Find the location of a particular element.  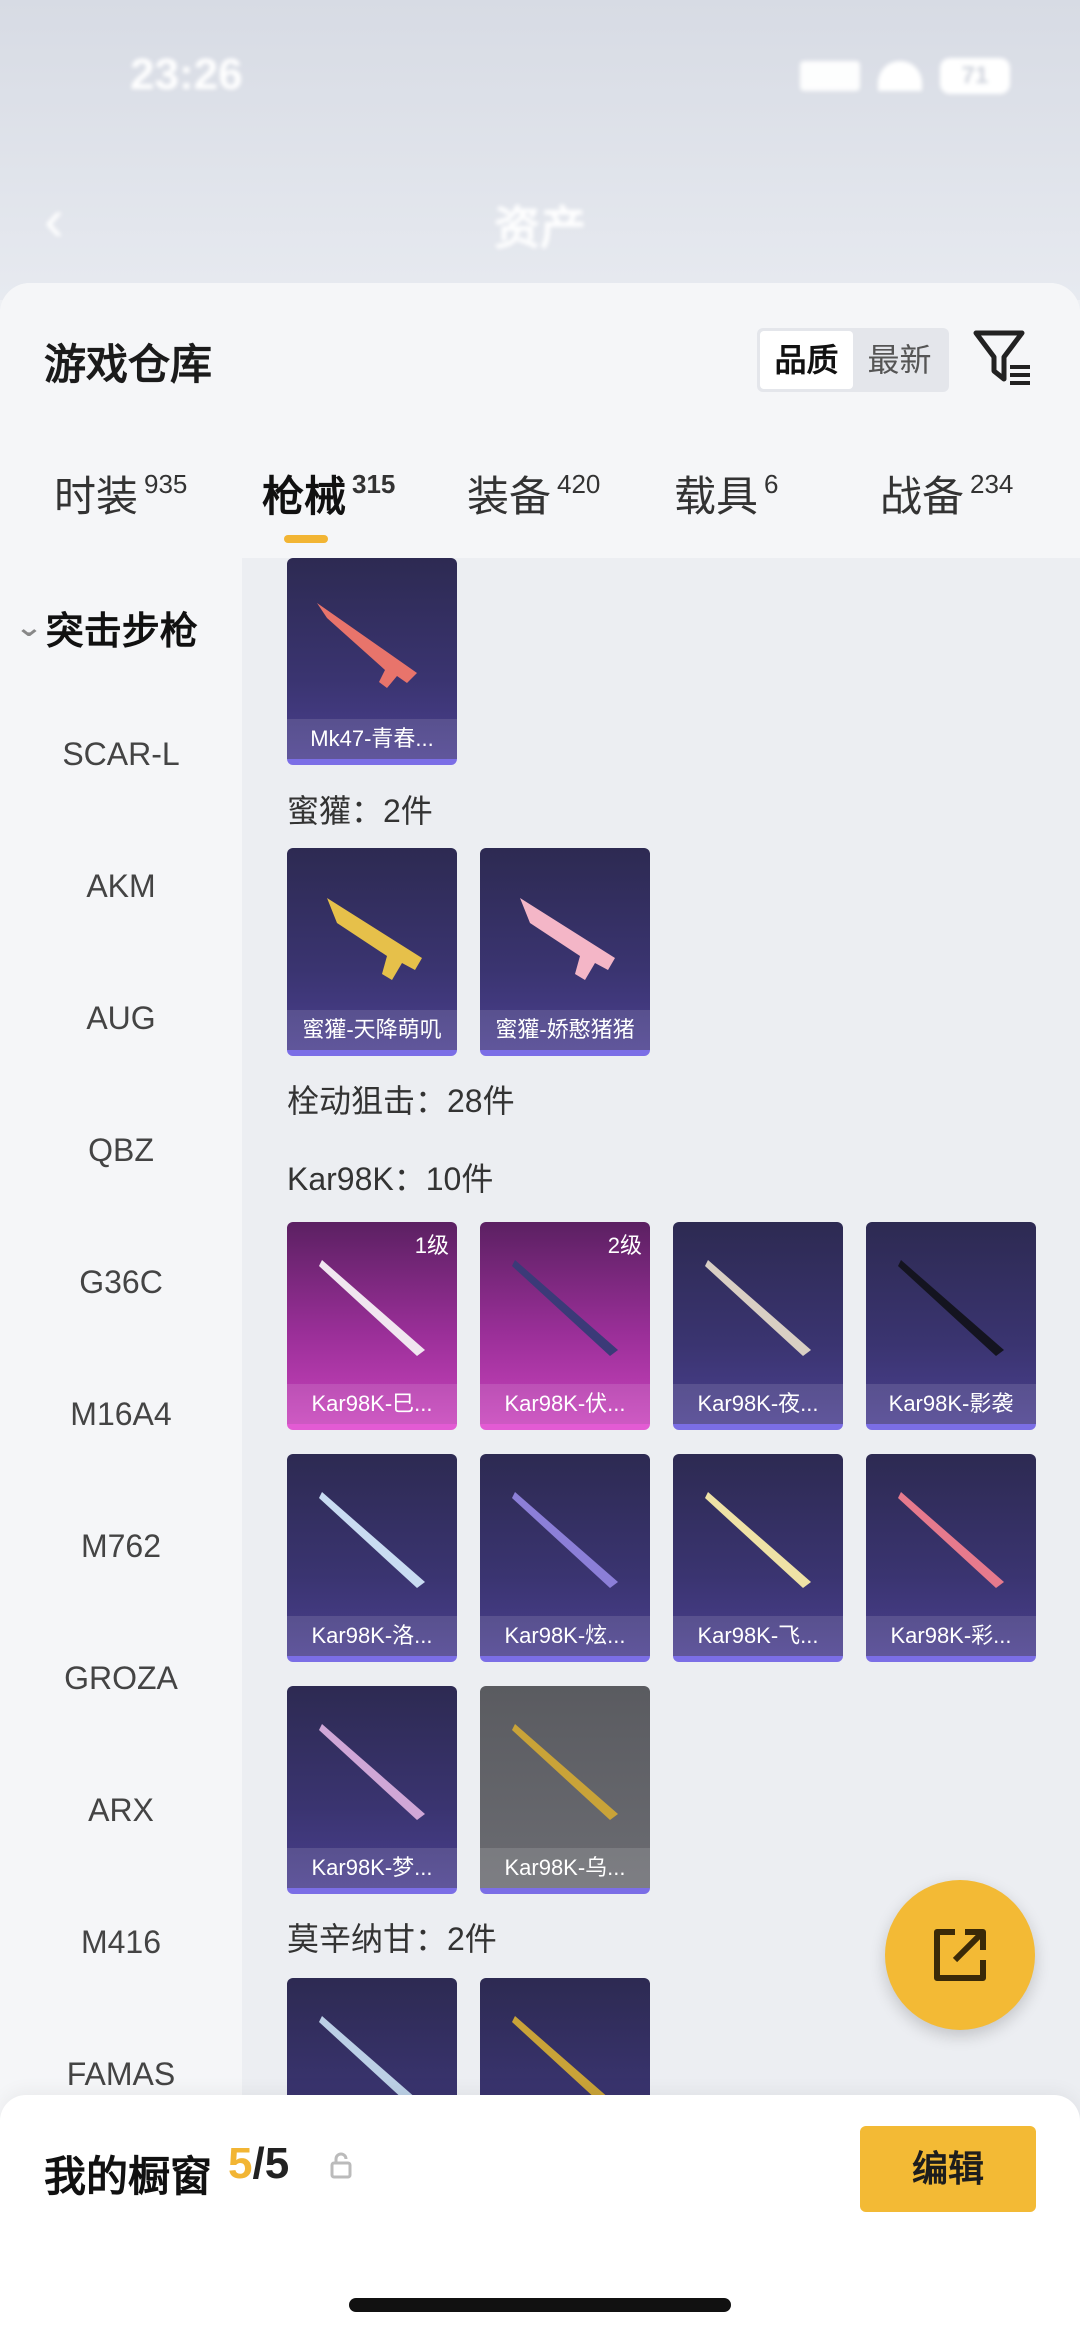

tab-supplies: 战备 234 is located at coordinates (946, 493).